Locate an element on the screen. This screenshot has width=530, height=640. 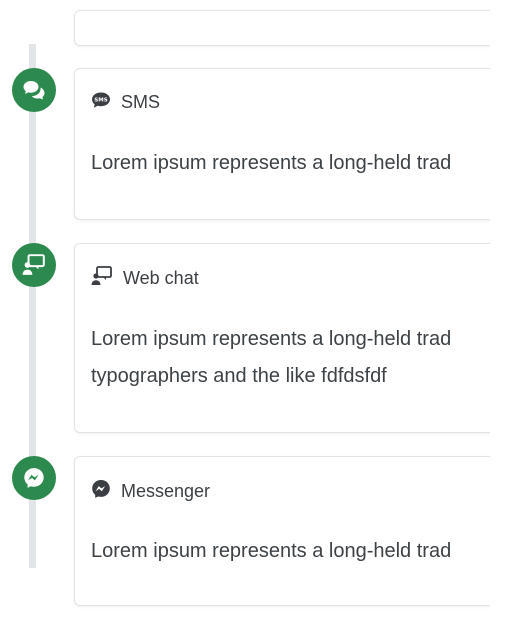
svg-text: SMS is located at coordinates (100, 101).